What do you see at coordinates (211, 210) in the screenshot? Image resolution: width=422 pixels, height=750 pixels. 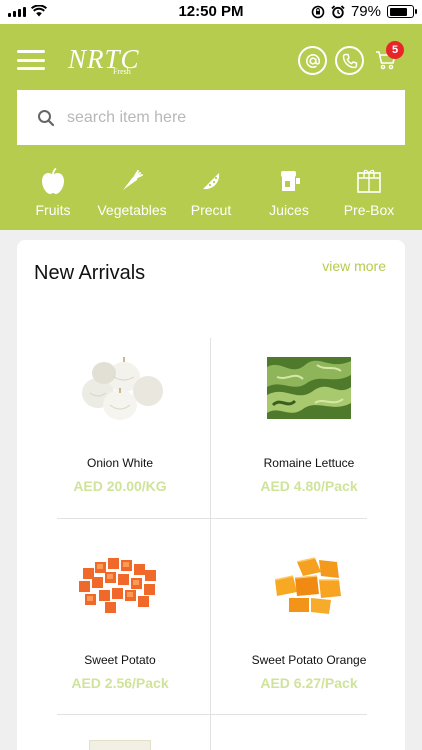 I see `category-label: Precut` at bounding box center [211, 210].